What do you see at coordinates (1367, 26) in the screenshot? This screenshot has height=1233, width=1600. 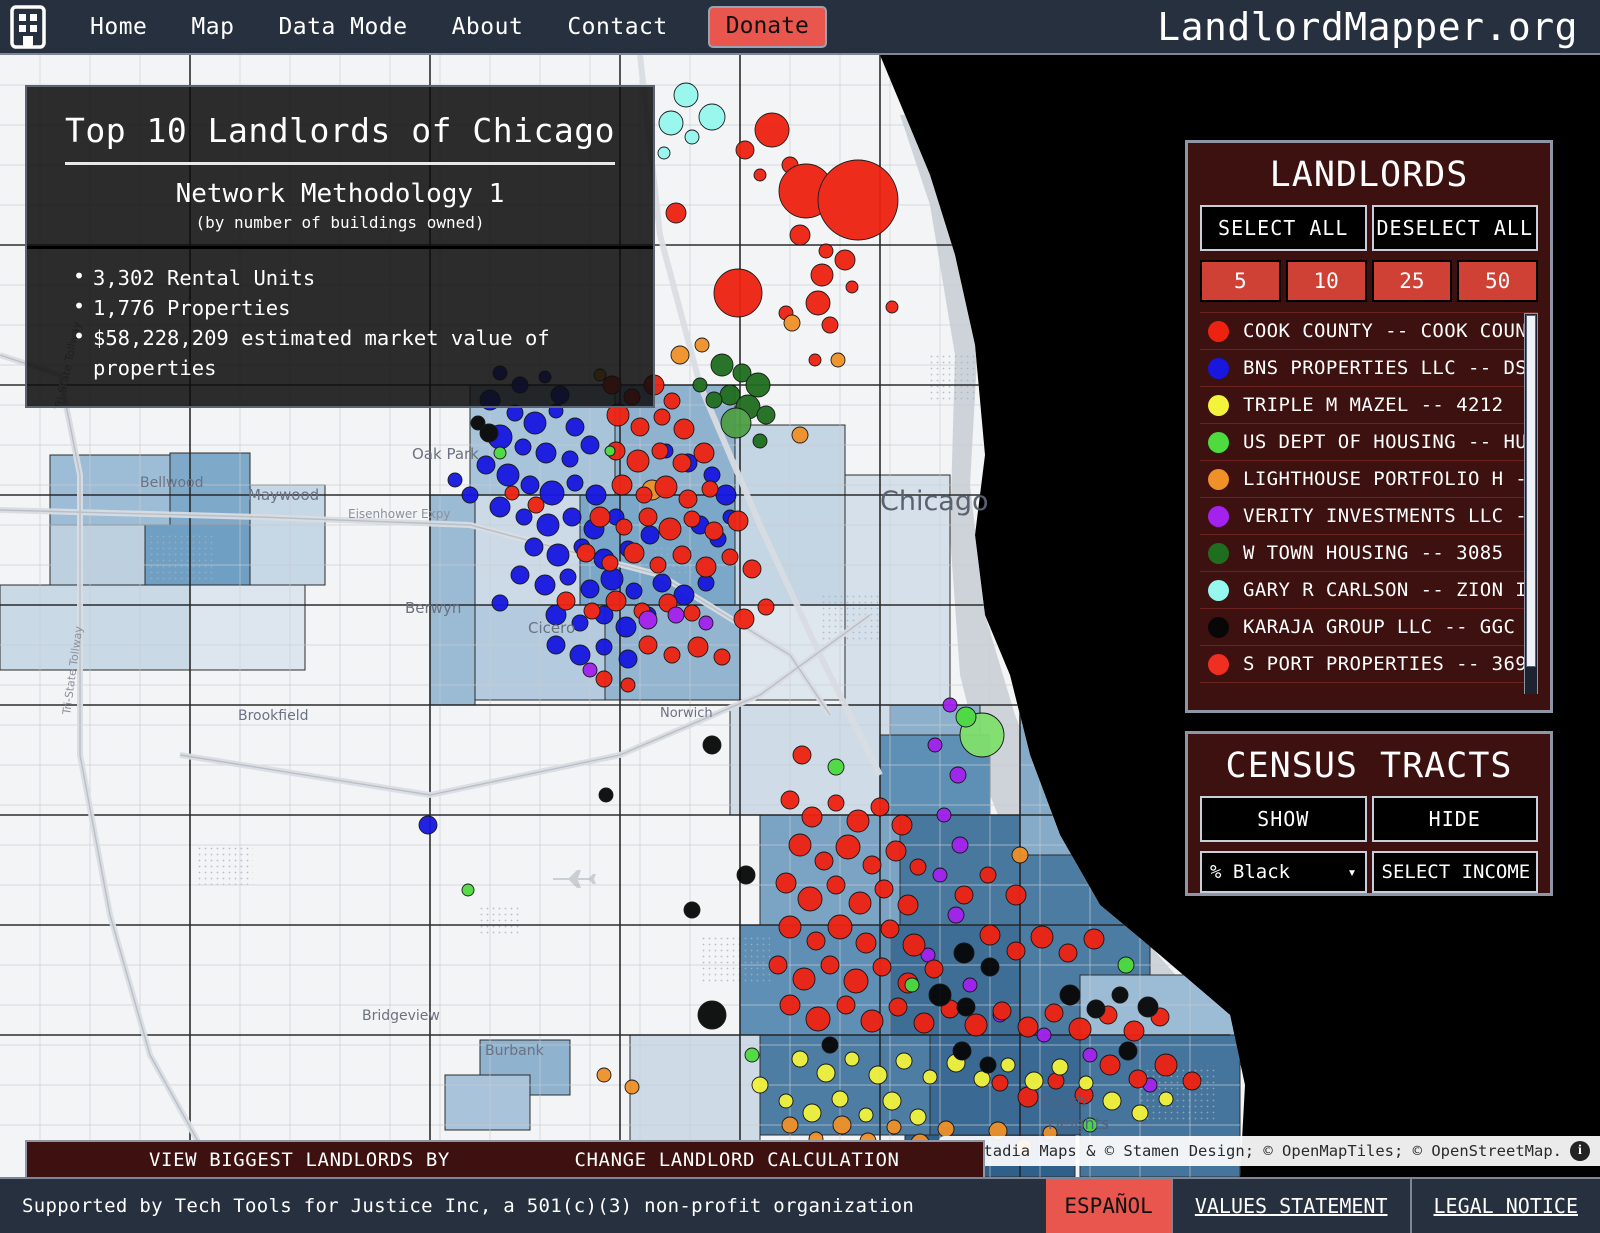 I see `site-title: LandlordMapper.org` at bounding box center [1367, 26].